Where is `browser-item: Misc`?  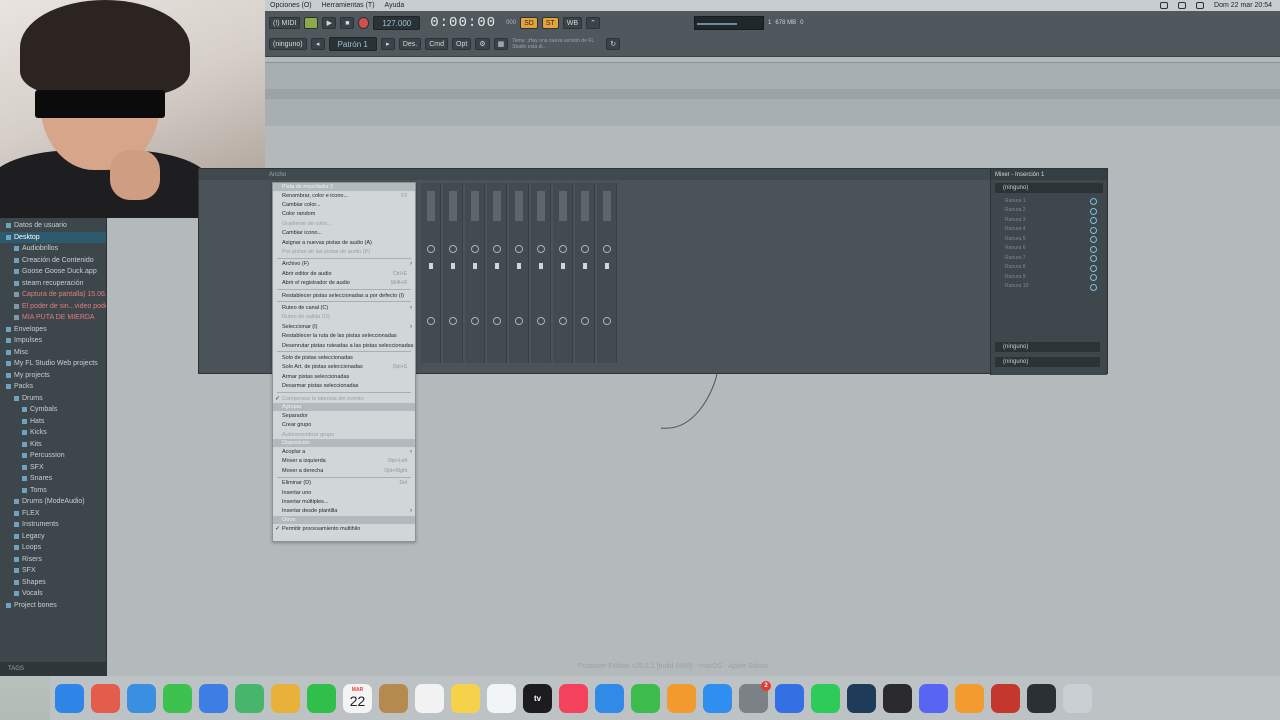 browser-item: Misc is located at coordinates (53, 353).